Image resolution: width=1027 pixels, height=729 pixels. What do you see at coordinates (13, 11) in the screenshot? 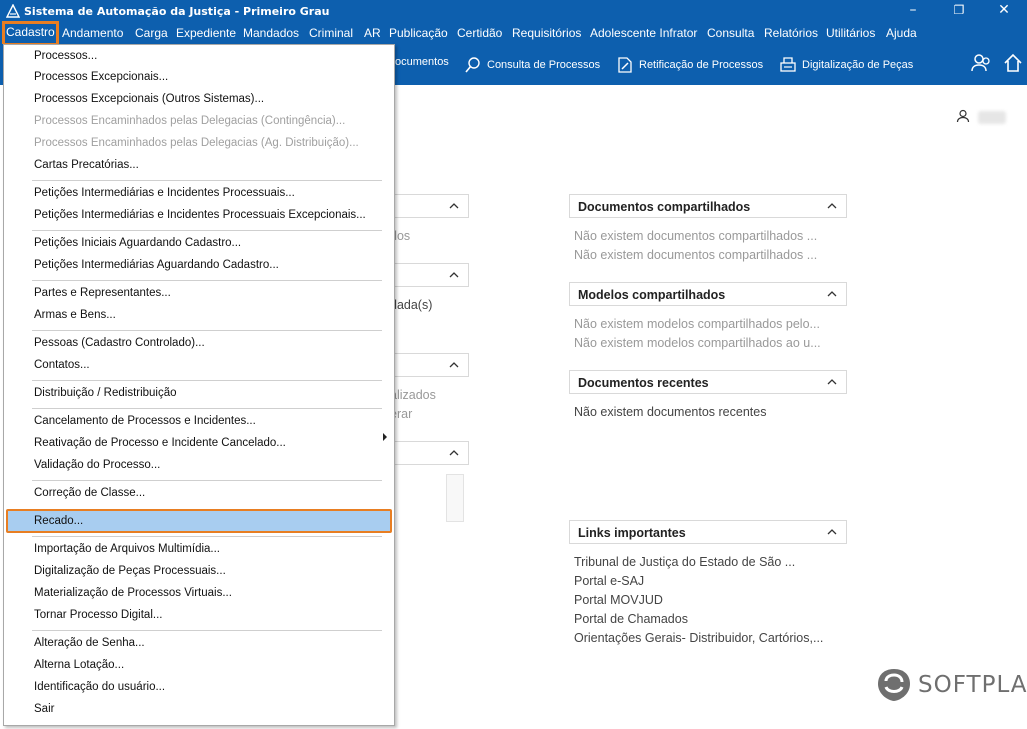
I see `app-logo-icon` at bounding box center [13, 11].